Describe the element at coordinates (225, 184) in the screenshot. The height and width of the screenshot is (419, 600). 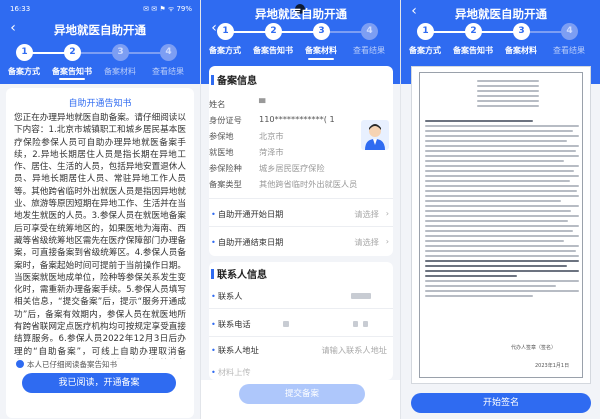
I see `field-label: 备案类型` at that location.